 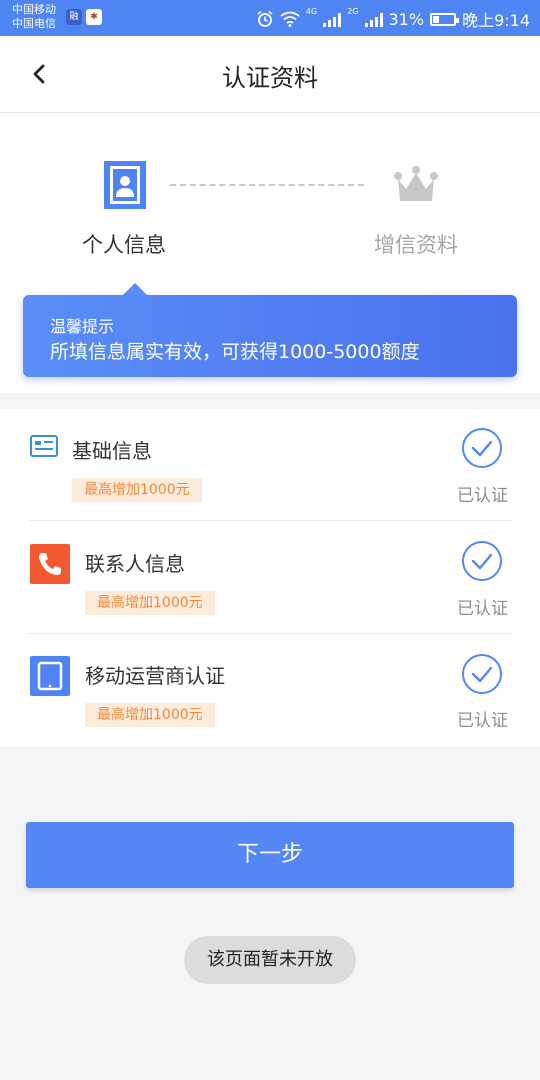 What do you see at coordinates (155, 676) in the screenshot?
I see `auth-item-name: 移动运营商认证` at bounding box center [155, 676].